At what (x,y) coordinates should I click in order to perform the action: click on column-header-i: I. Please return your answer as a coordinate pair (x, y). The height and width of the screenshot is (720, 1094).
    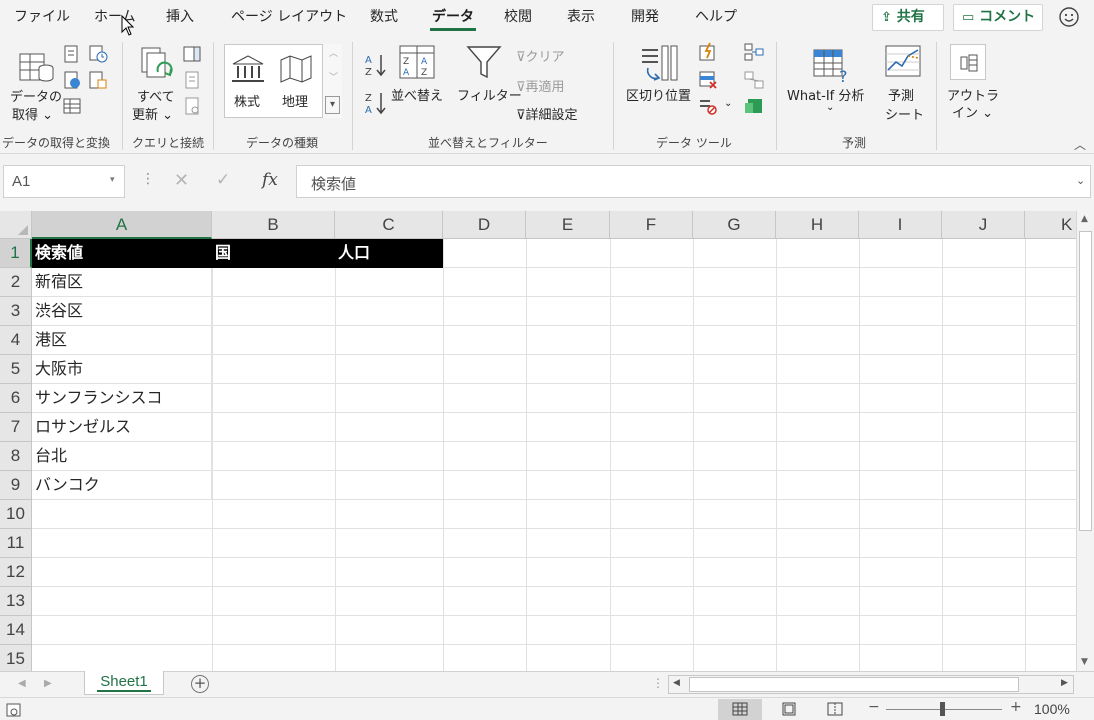
    Looking at the image, I should click on (900, 225).